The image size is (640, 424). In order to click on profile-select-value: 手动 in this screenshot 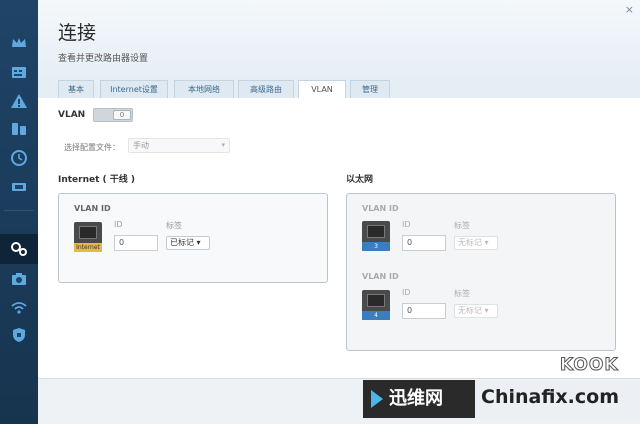, I will do `click(141, 145)`.